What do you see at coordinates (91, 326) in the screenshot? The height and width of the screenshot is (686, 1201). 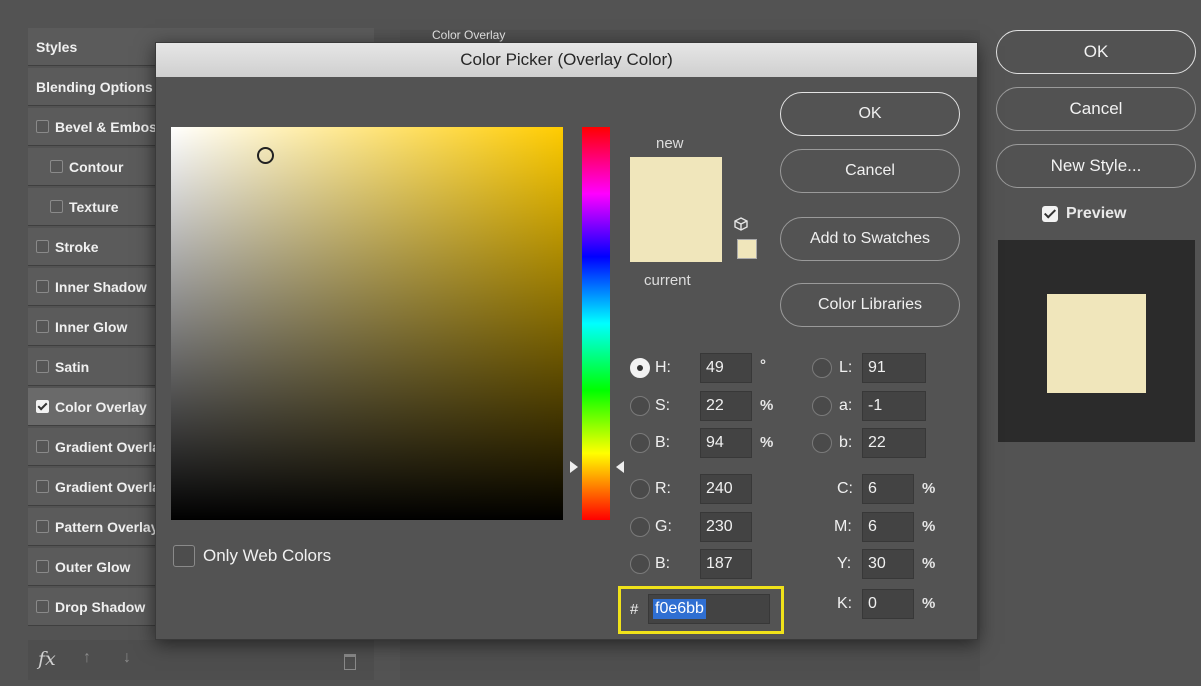 I see `sidebar-item-label: Inner Glow` at bounding box center [91, 326].